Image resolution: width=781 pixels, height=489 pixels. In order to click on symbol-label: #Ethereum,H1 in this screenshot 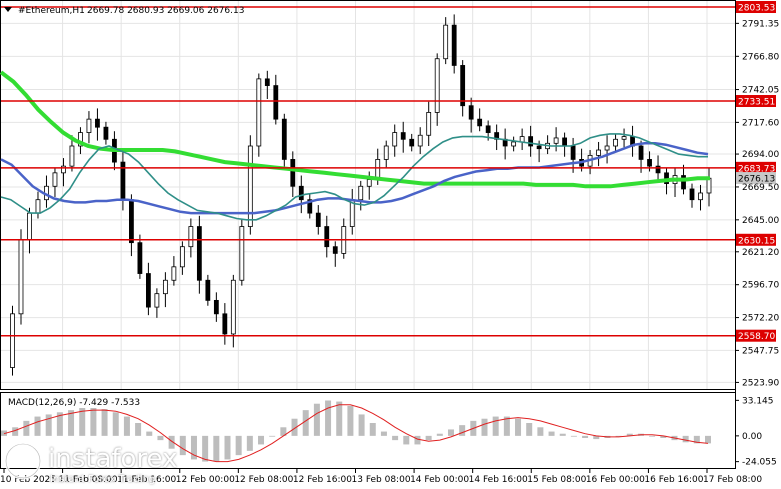, I will do `click(51, 11)`.